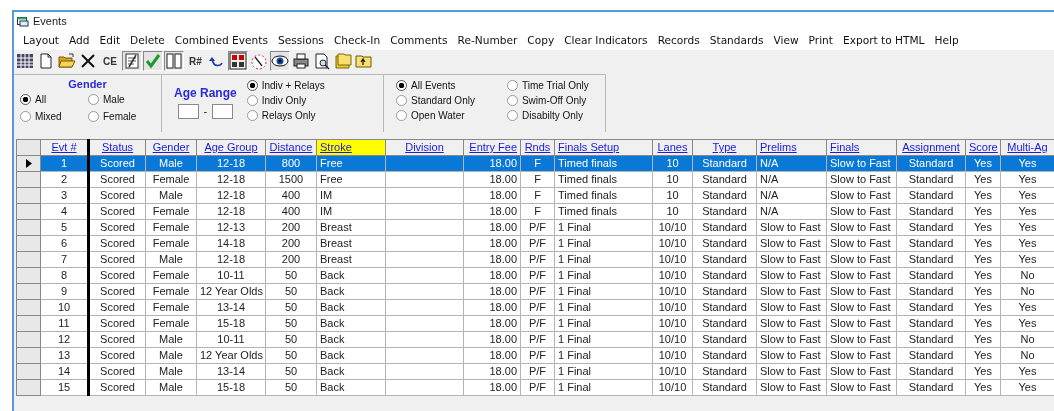  I want to click on table-cell: 14-18, so click(231, 243).